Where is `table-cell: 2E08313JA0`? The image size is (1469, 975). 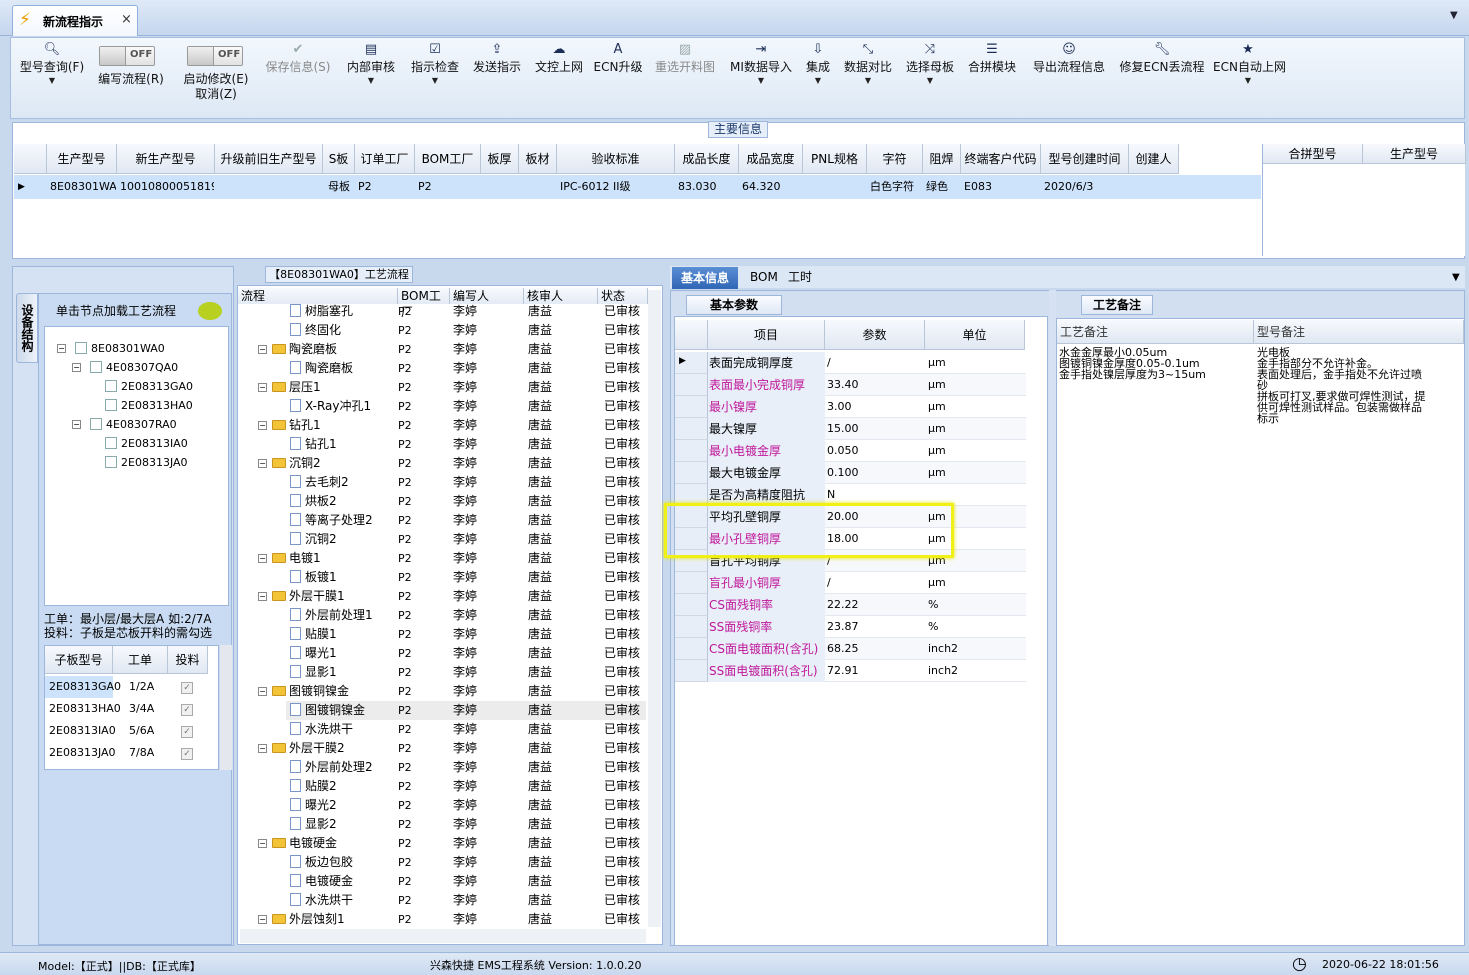 table-cell: 2E08313JA0 is located at coordinates (82, 753).